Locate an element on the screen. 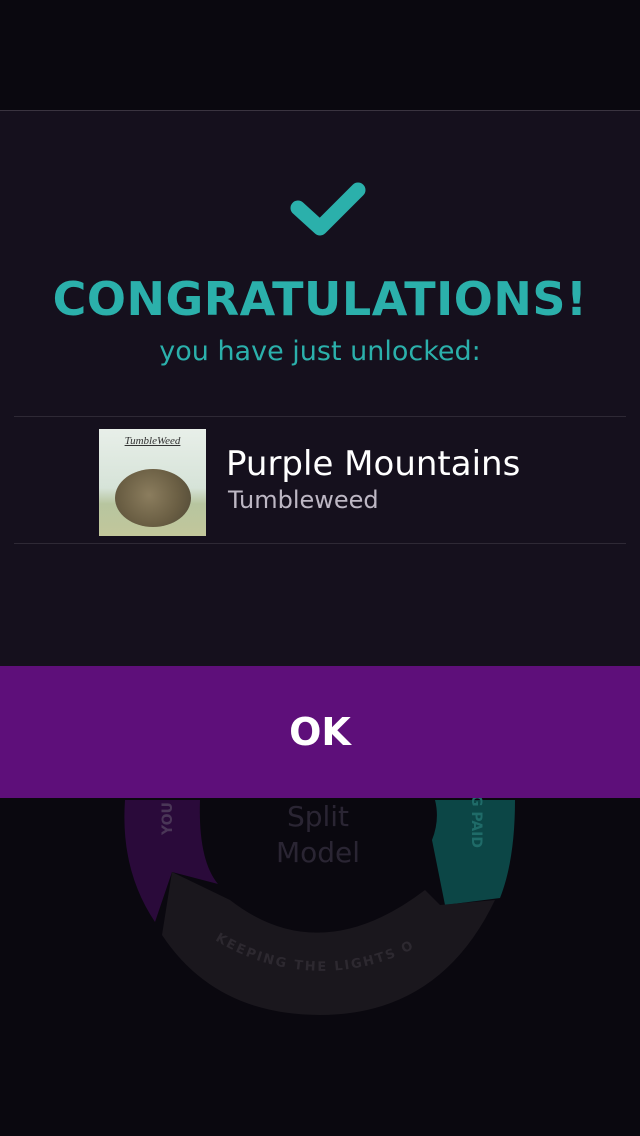 The width and height of the screenshot is (640, 1136). dialog-subtitle: you have just unlocked: is located at coordinates (320, 351).